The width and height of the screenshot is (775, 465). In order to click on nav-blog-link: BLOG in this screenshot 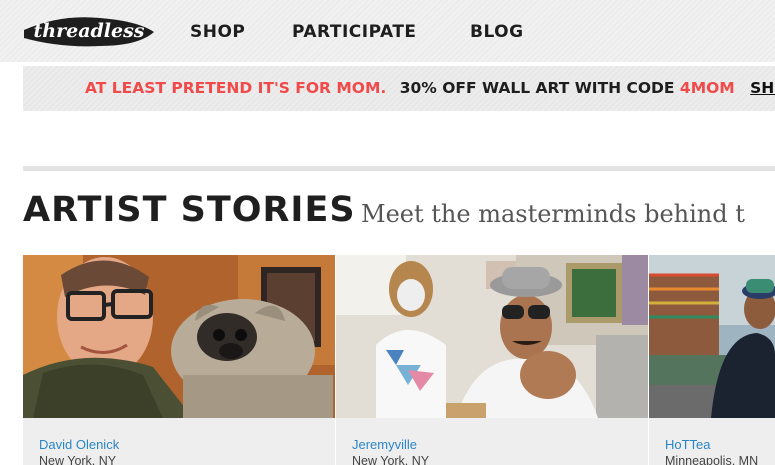, I will do `click(497, 32)`.